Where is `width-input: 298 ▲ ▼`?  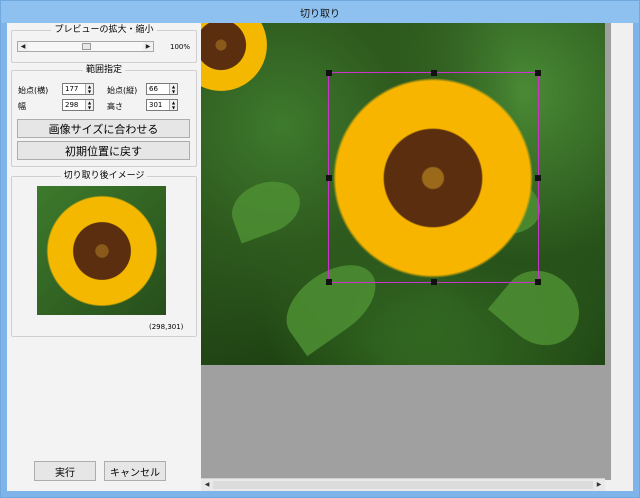 width-input: 298 ▲ ▼ is located at coordinates (78, 105).